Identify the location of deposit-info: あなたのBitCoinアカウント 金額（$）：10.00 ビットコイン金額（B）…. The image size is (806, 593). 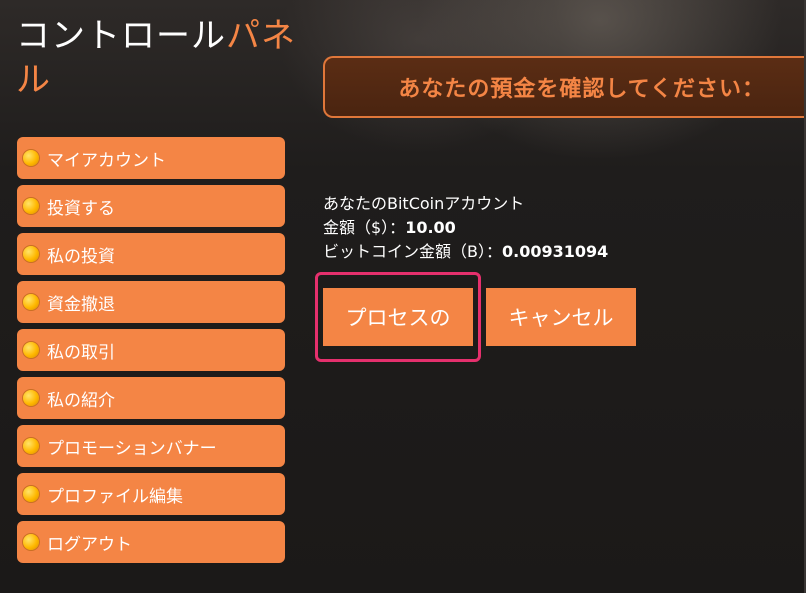
(465, 228).